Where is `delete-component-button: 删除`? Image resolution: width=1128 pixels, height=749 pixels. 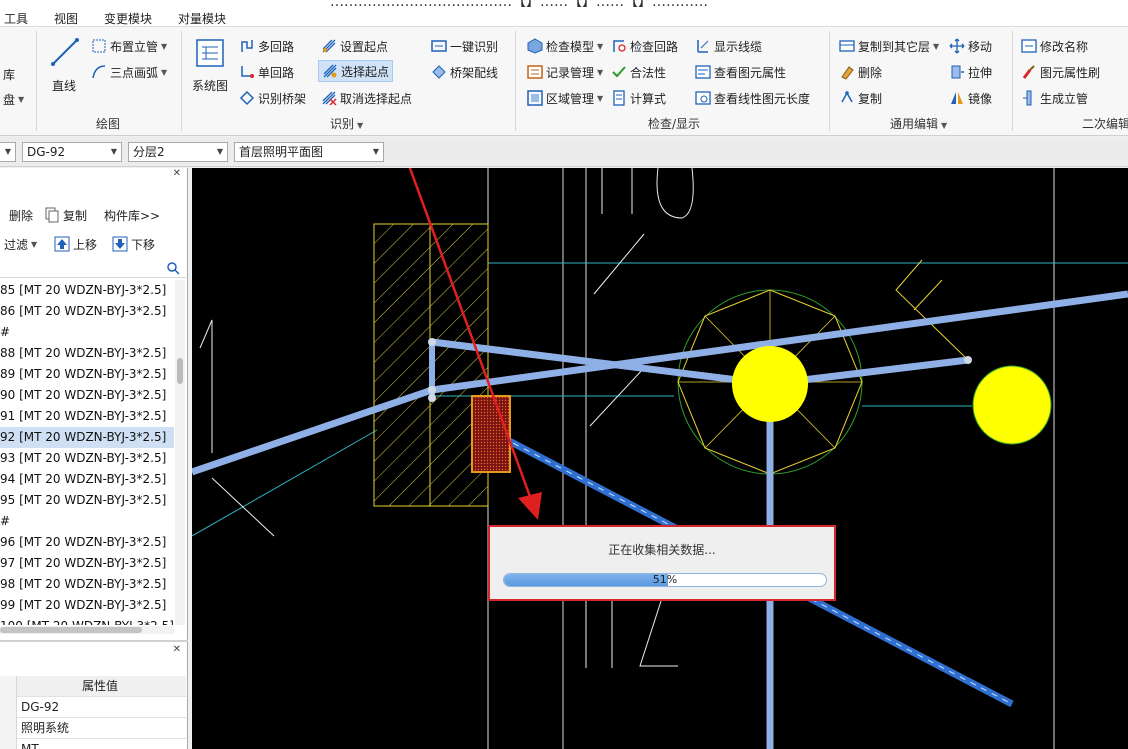
delete-component-button: 删除 is located at coordinates (16, 215).